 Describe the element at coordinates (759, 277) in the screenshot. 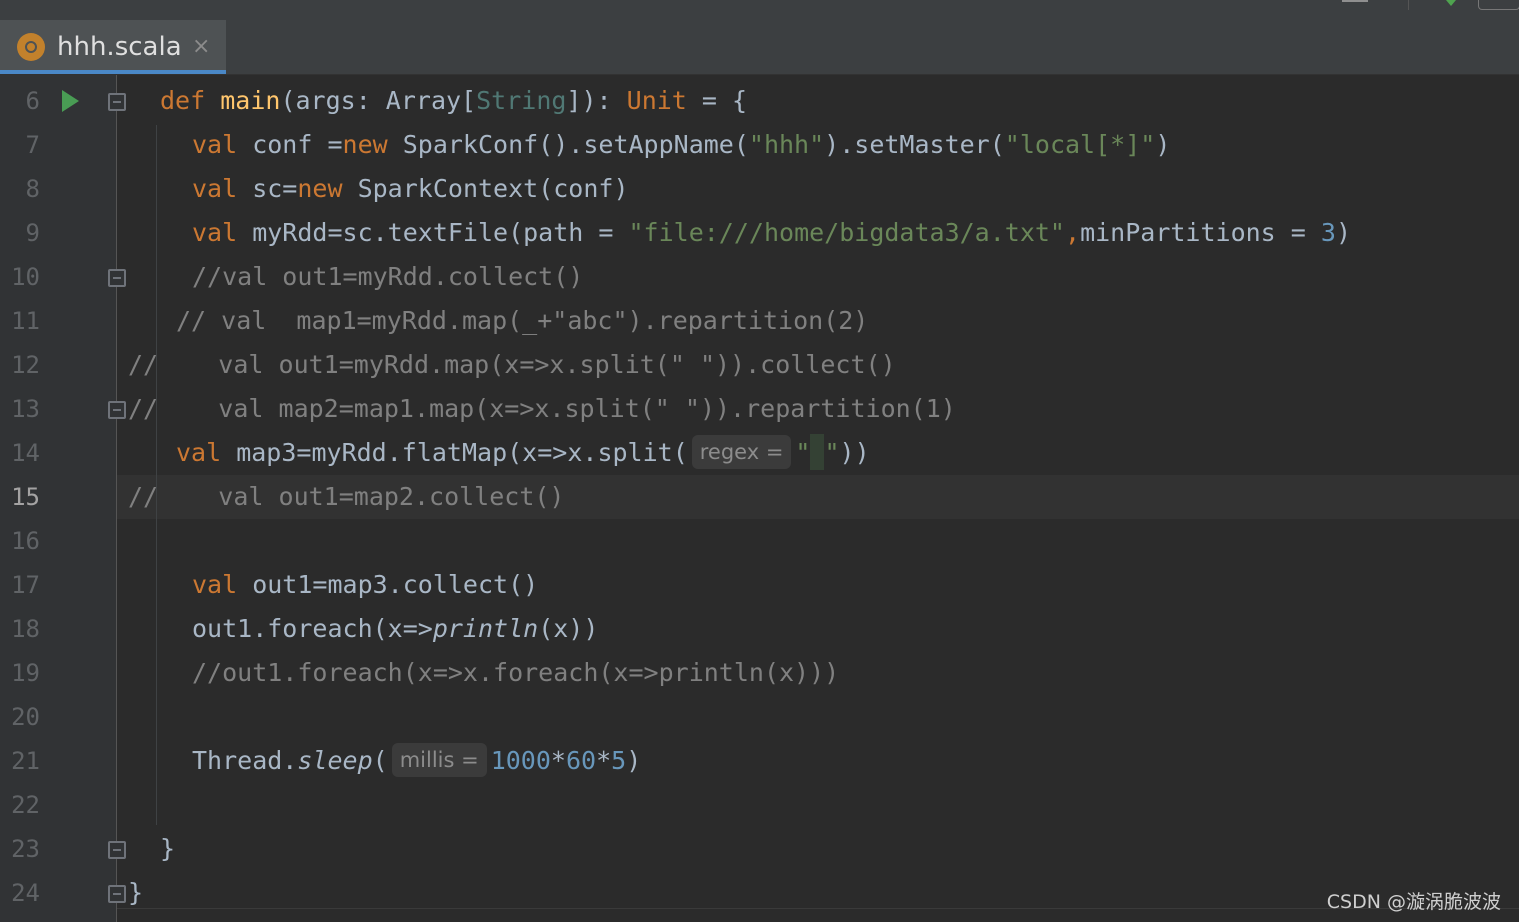

I see `code-line: 10 //val out1=myRdd.collect()` at that location.